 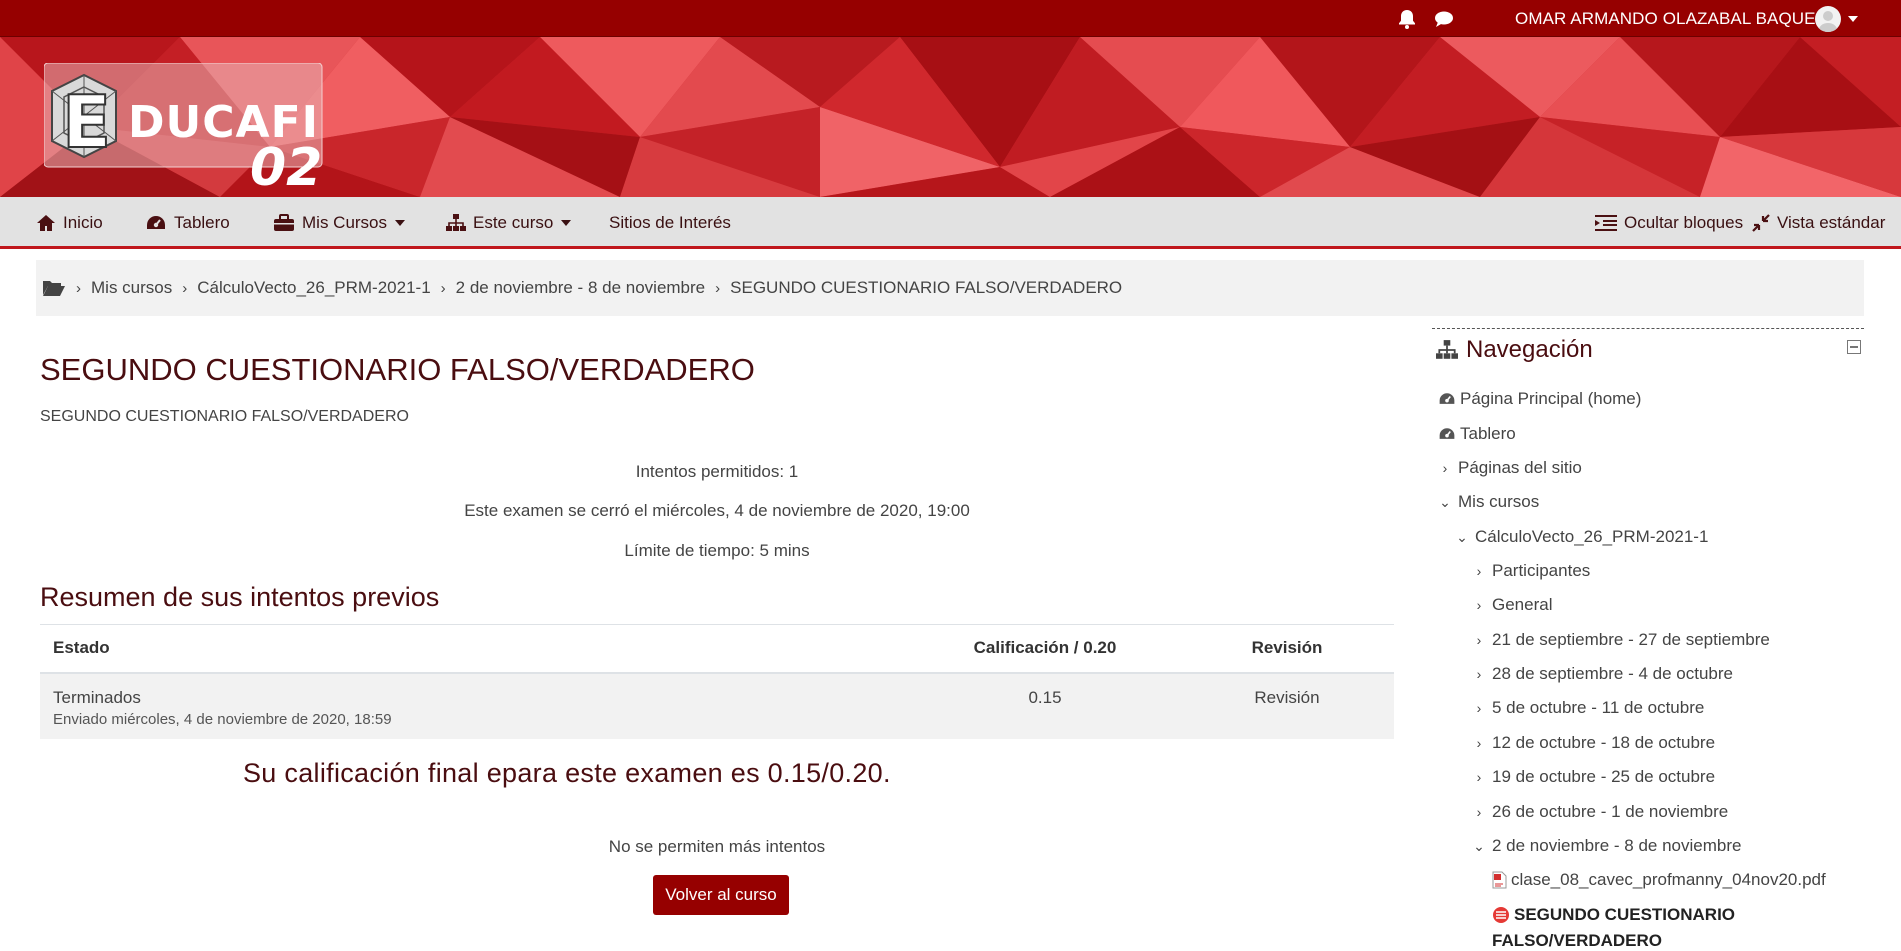 I want to click on nav-tree-section-current: ⌄ 2 de noviembre - 8 de noviembre, so click(x=1606, y=846).